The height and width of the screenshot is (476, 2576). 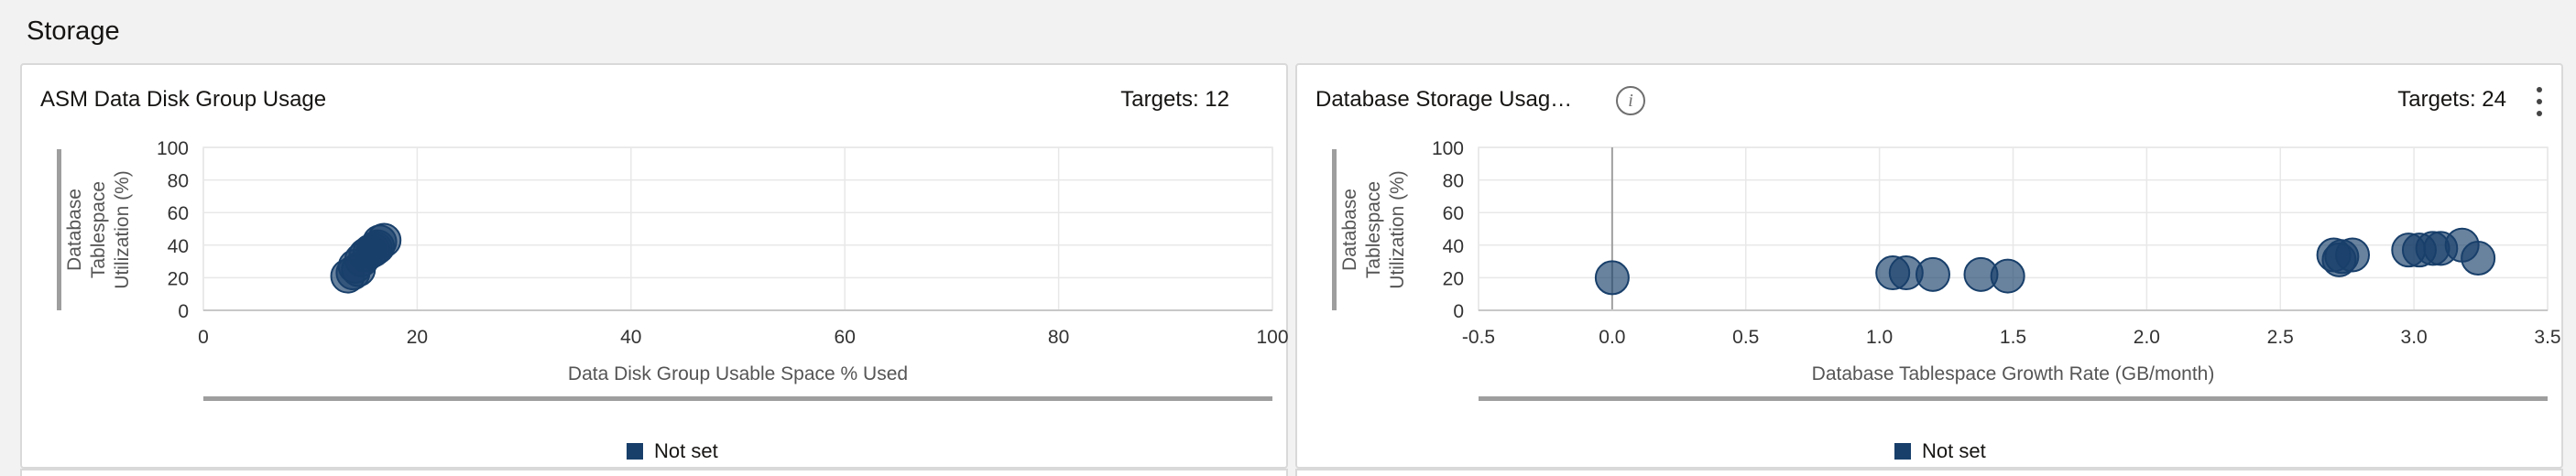 What do you see at coordinates (74, 31) in the screenshot?
I see `storage-section-title: Storage` at bounding box center [74, 31].